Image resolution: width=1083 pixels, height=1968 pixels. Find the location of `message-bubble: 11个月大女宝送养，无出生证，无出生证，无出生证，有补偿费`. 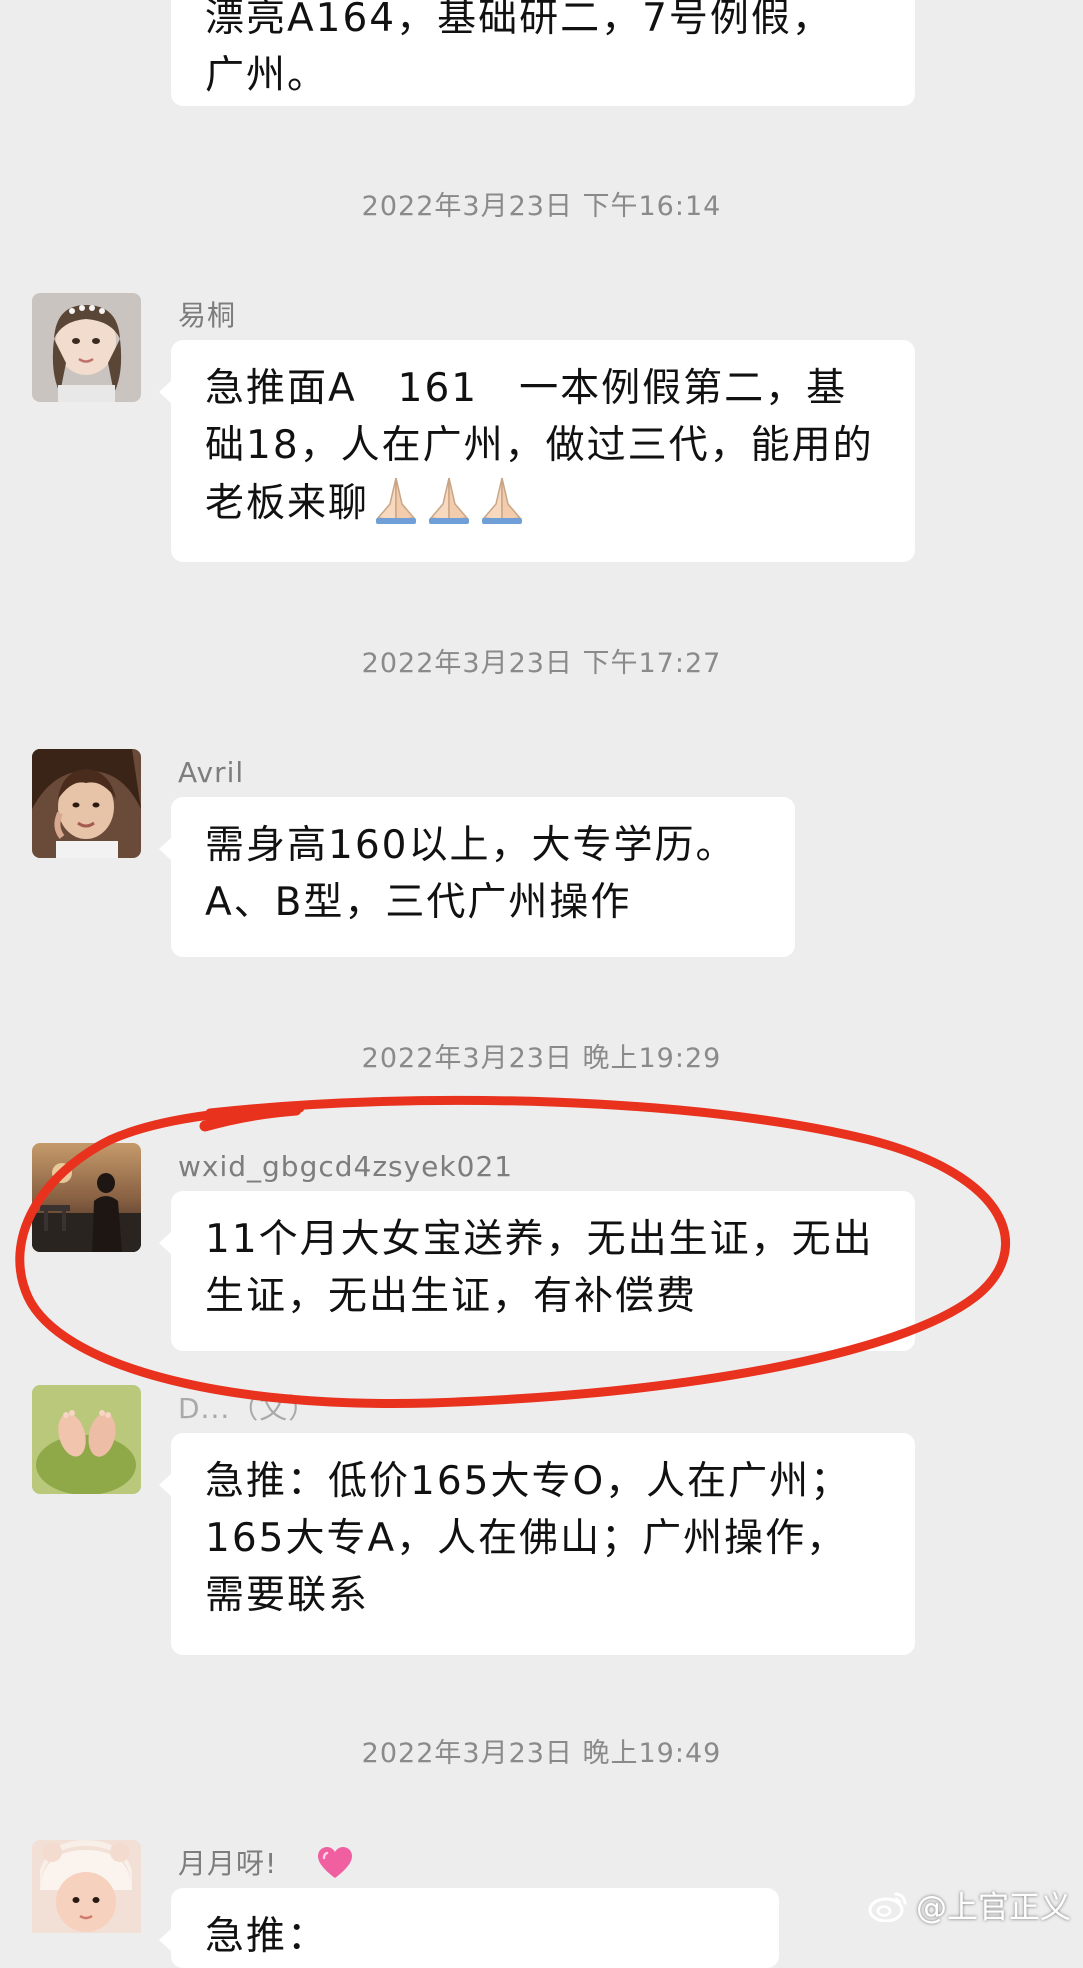

message-bubble: 11个月大女宝送养，无出生证，无出生证，无出生证，有补偿费 is located at coordinates (537, 1271).